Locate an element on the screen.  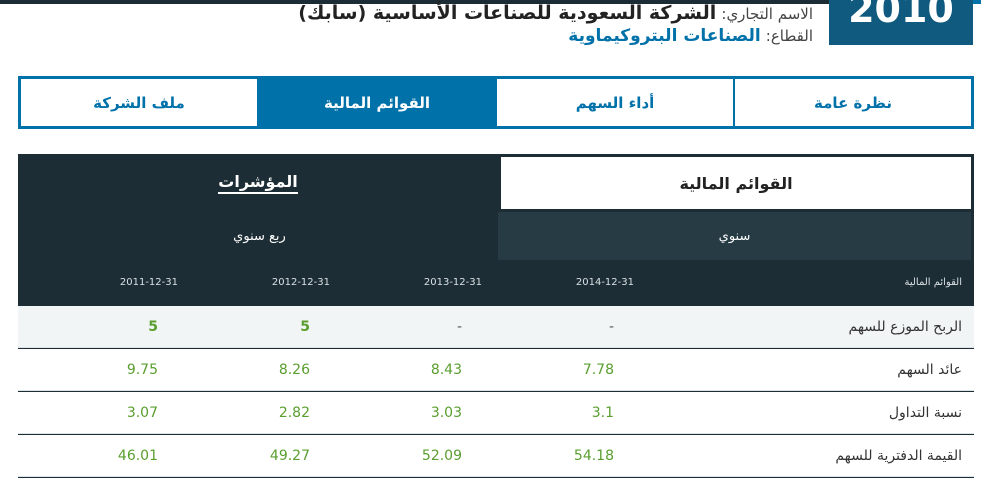
row-value: 3.03 is located at coordinates (446, 413).